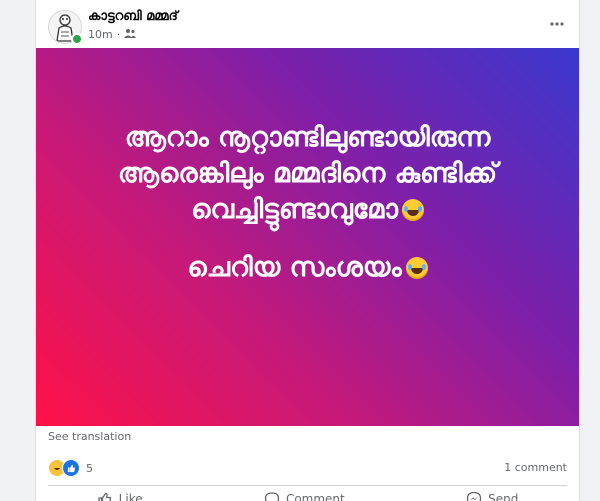 This screenshot has width=600, height=501. I want to click on online-status-dot, so click(77, 39).